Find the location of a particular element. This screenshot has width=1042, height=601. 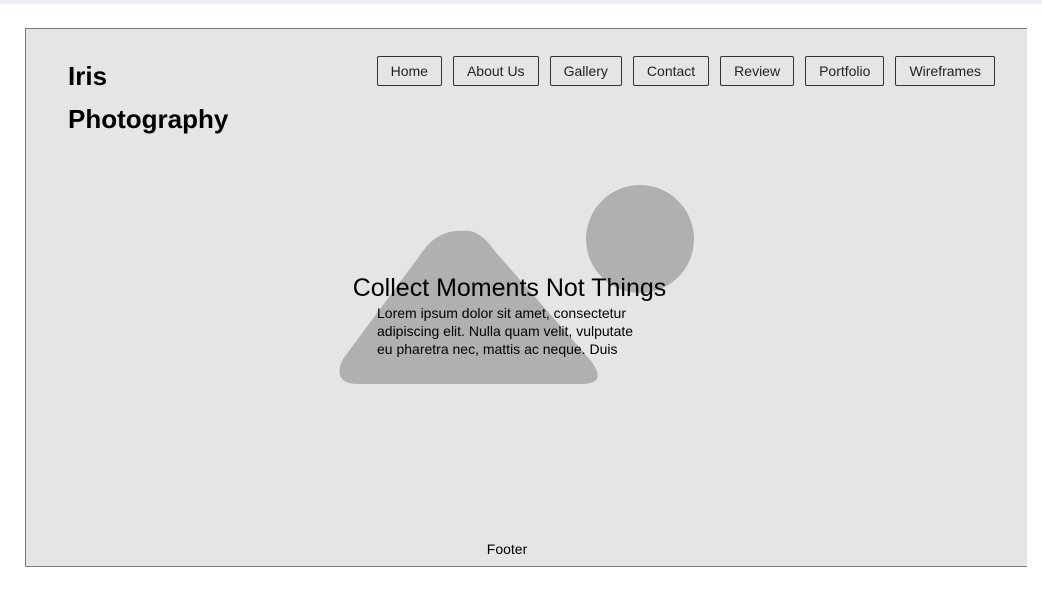

nav-wireframes-button: Wireframes is located at coordinates (945, 71).